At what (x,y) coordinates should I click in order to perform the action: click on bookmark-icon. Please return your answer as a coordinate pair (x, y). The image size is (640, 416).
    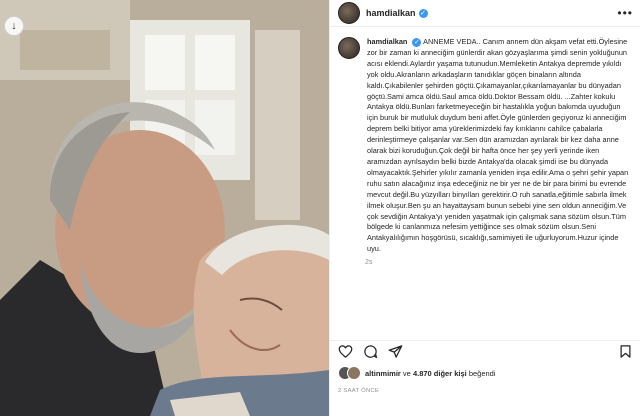
    Looking at the image, I should click on (625, 351).